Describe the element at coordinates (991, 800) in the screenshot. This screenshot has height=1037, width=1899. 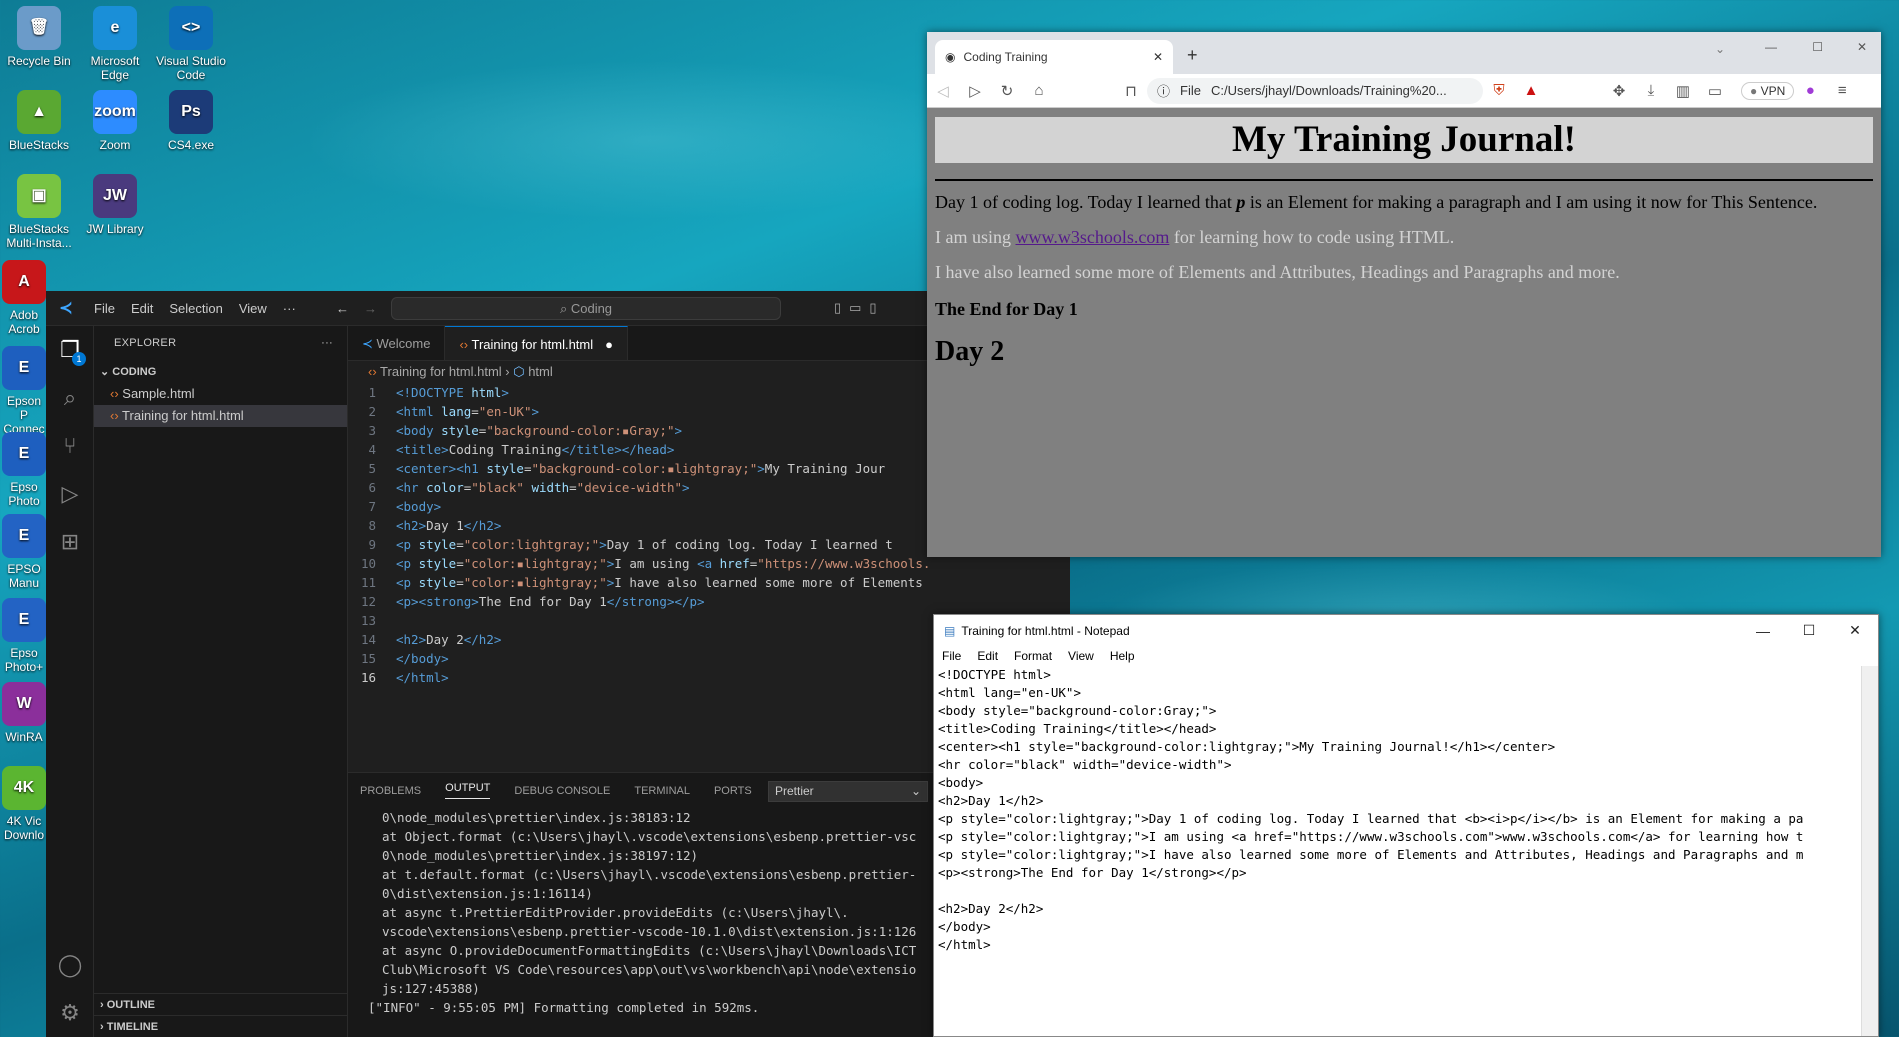
I see `text-line: <h2>Day 1</h2>` at that location.